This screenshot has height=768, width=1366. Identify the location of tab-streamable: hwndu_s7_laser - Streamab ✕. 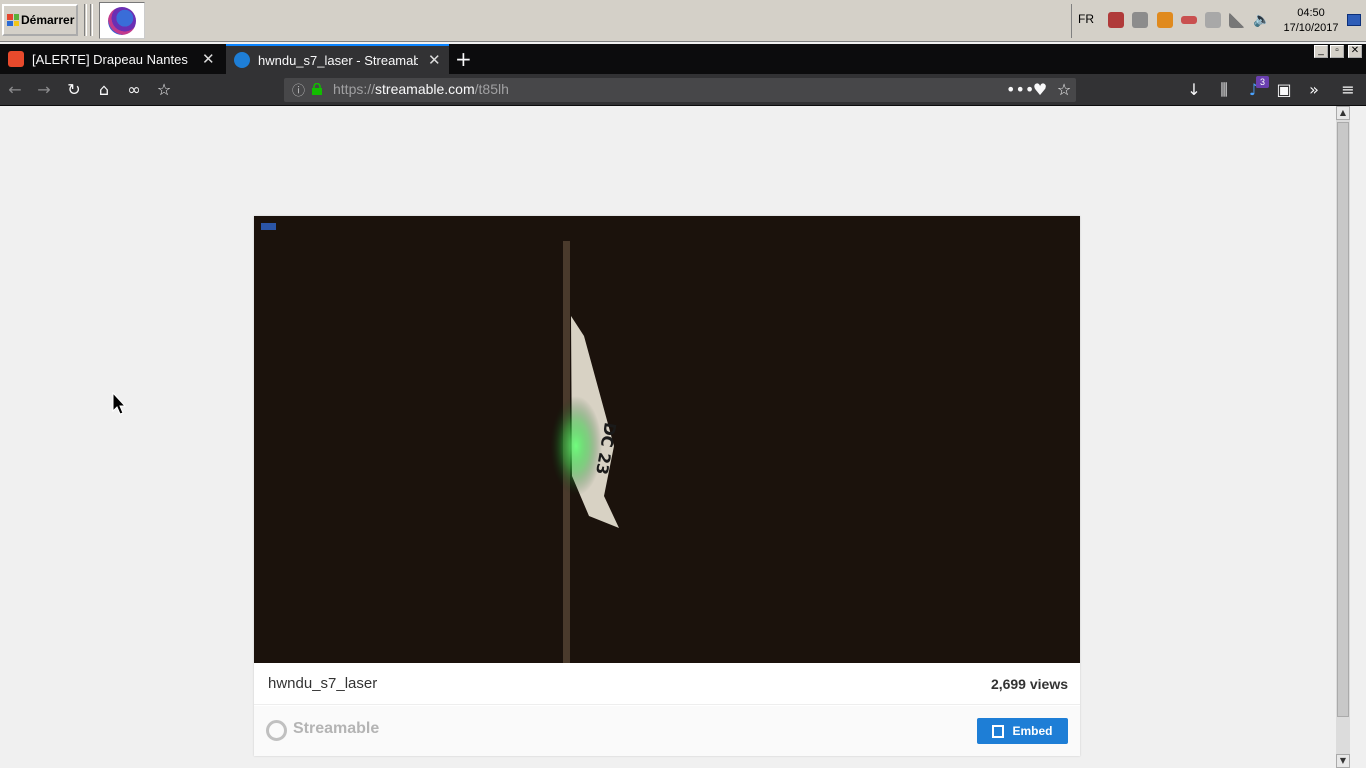
(337, 59).